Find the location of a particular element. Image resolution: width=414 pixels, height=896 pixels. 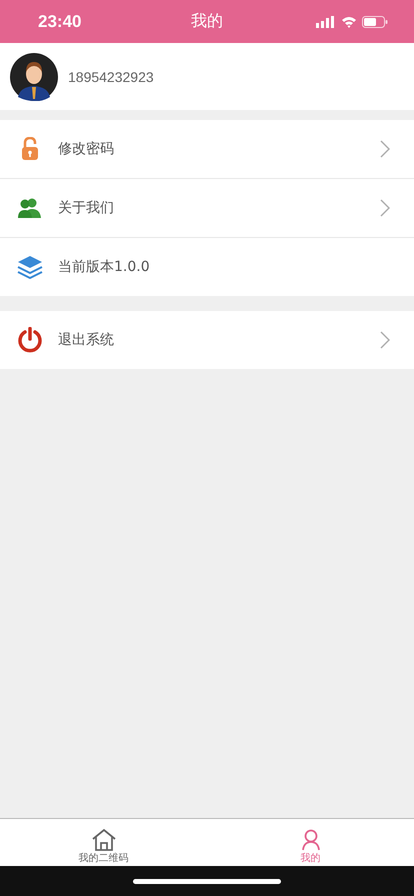

battery-icon is located at coordinates (375, 22).